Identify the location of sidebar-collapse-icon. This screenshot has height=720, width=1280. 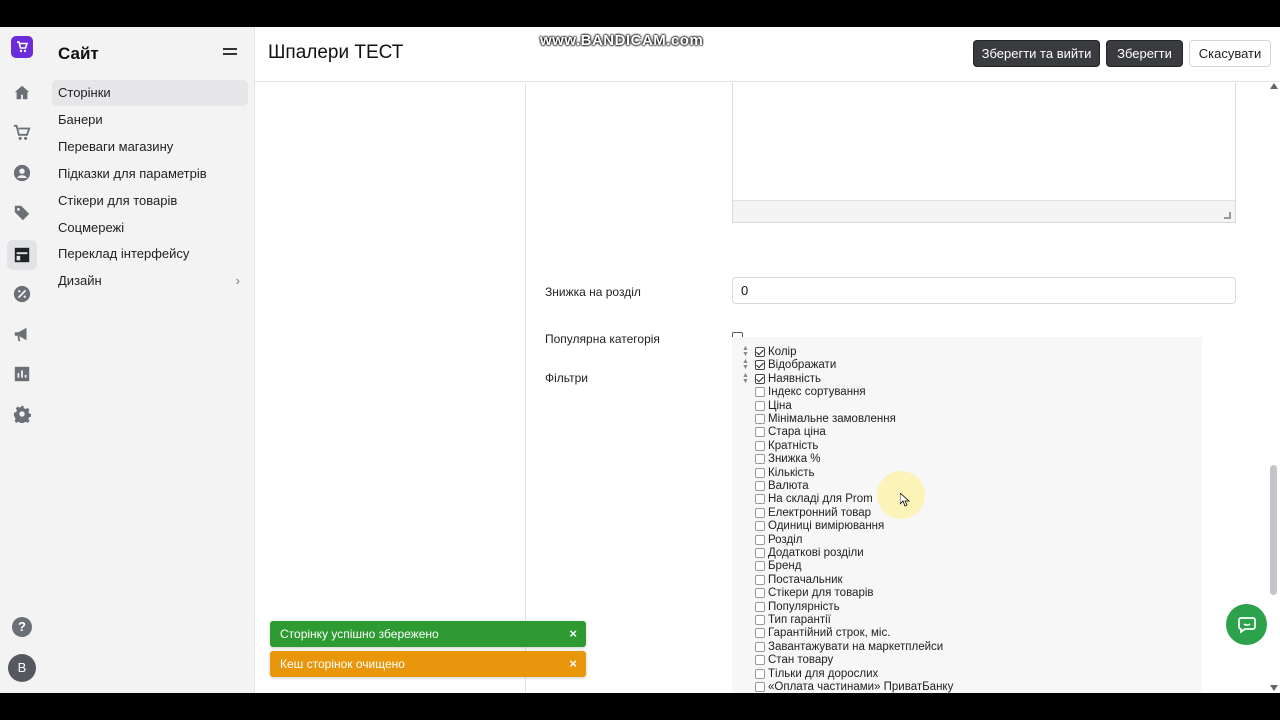
(230, 52).